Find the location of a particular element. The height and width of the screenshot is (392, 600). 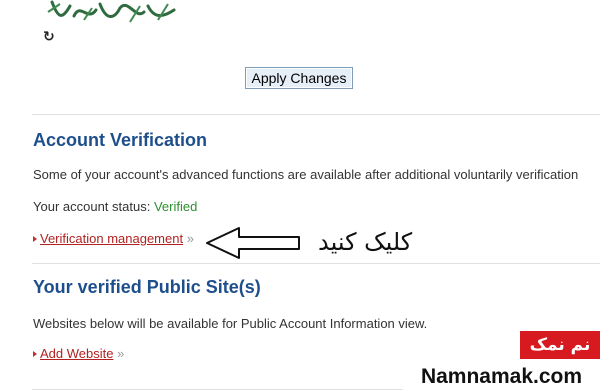

public-sites-title: Your verified Public Site(s) is located at coordinates (147, 287).